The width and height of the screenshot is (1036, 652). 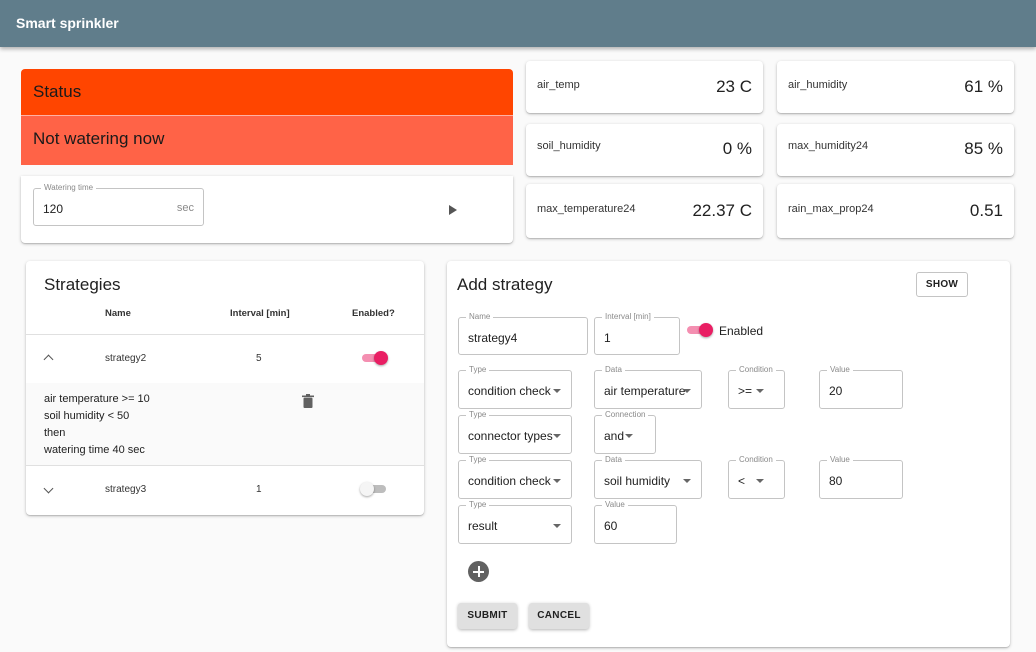 I want to click on metric-card-air-humidity: air_humidity 61 %, so click(x=895, y=87).